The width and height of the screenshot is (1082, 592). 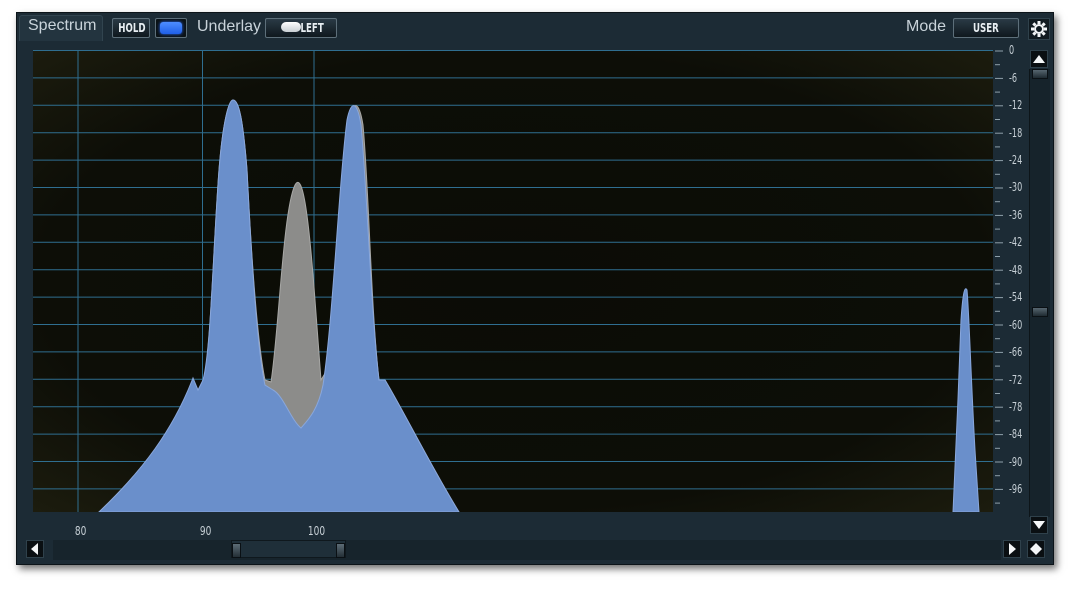 What do you see at coordinates (527, 550) in the screenshot?
I see `horizontal-scrollbar` at bounding box center [527, 550].